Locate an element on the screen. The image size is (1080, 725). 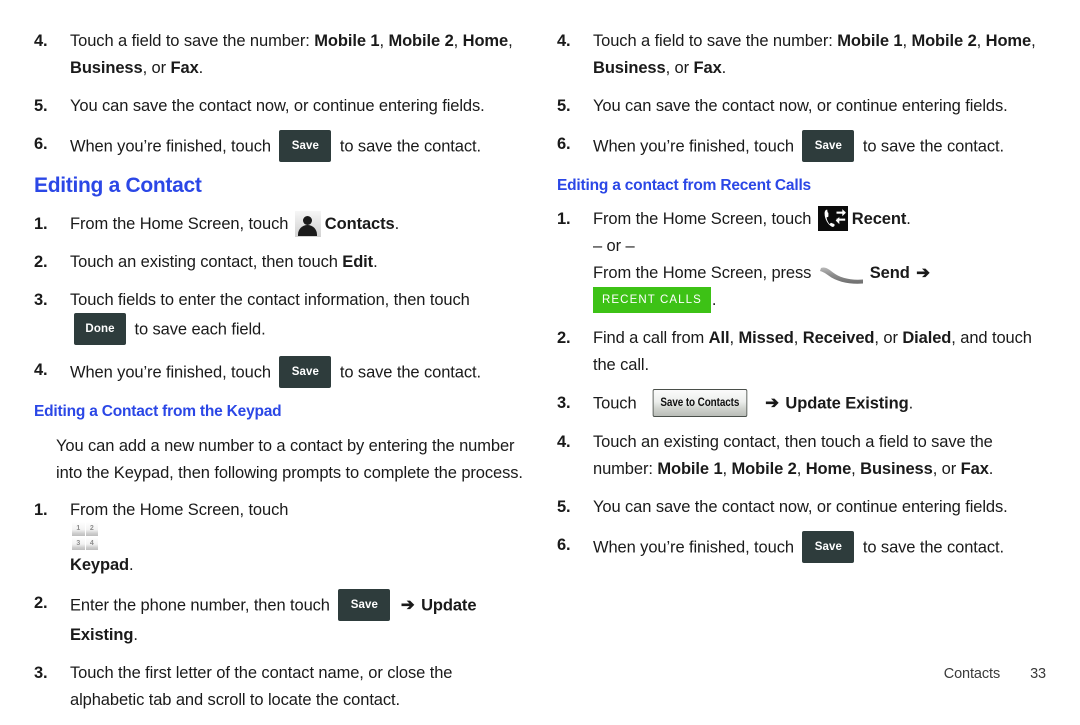
page-title-editing-a-contact: Editing a Contact is located at coordinates (118, 185).